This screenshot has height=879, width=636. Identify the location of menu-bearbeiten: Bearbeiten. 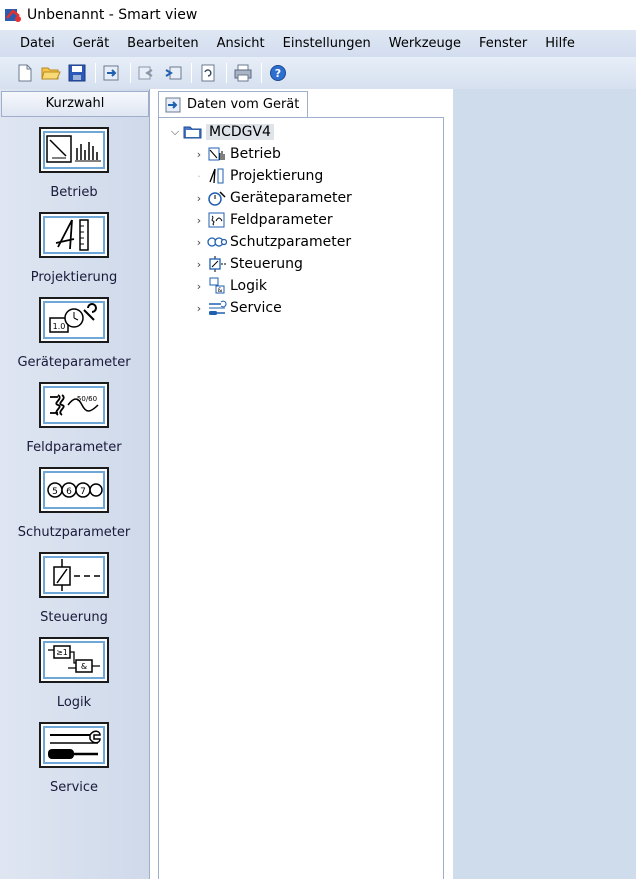
(162, 43).